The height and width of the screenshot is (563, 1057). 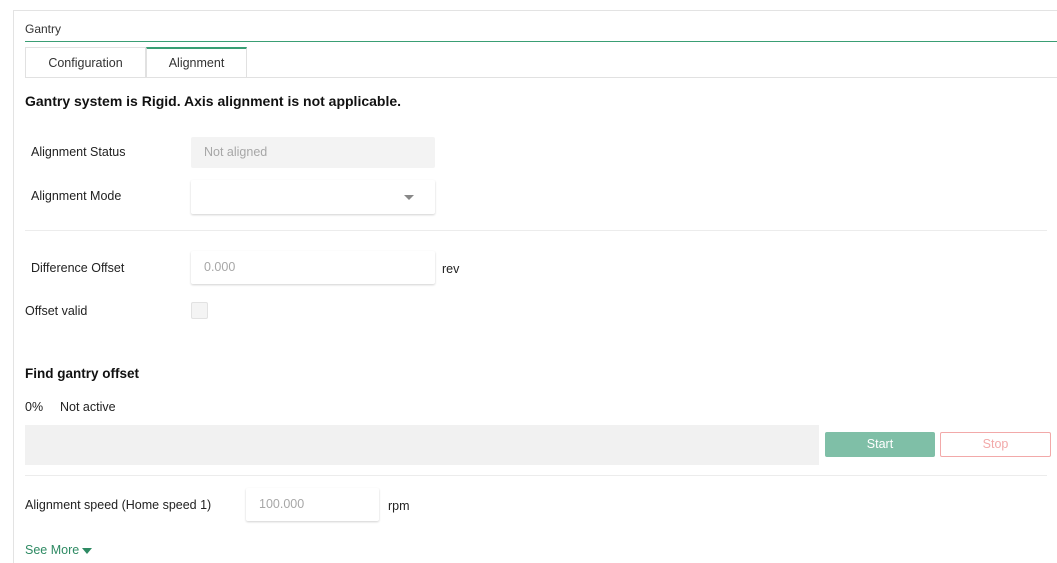 I want to click on alignment-status-field: Not aligned, so click(x=313, y=152).